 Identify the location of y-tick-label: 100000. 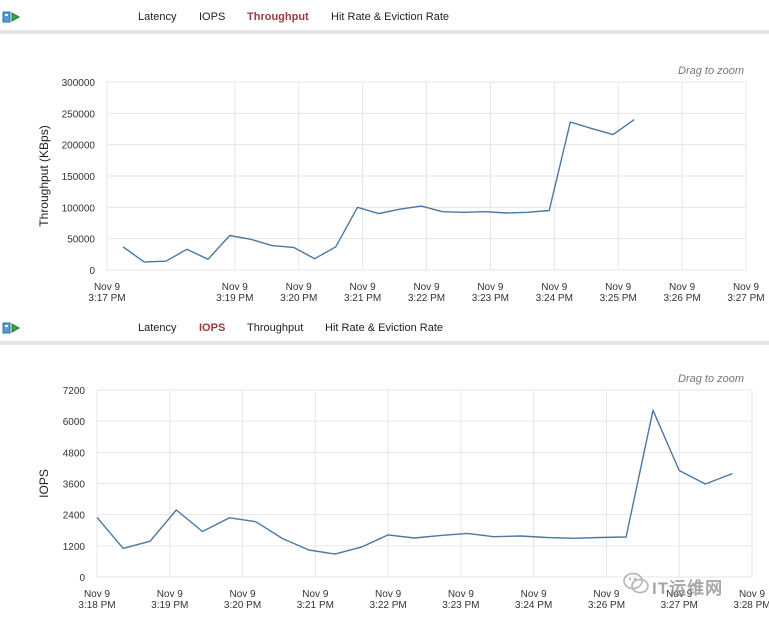
(79, 208).